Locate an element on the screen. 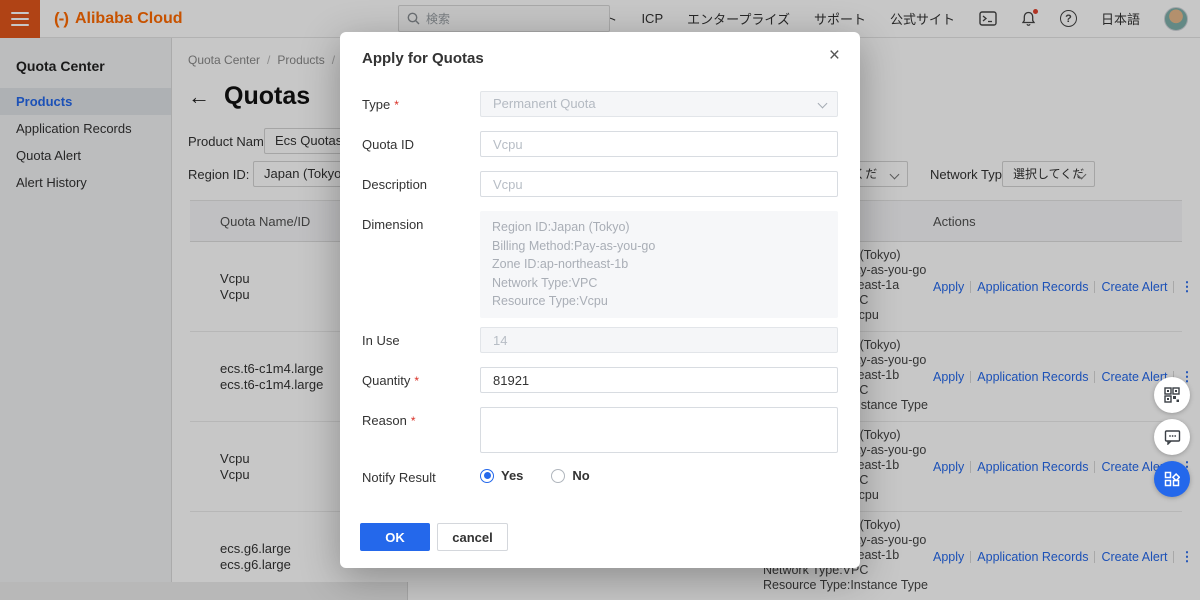 The width and height of the screenshot is (1200, 600). feedback-chat-button is located at coordinates (1172, 437).